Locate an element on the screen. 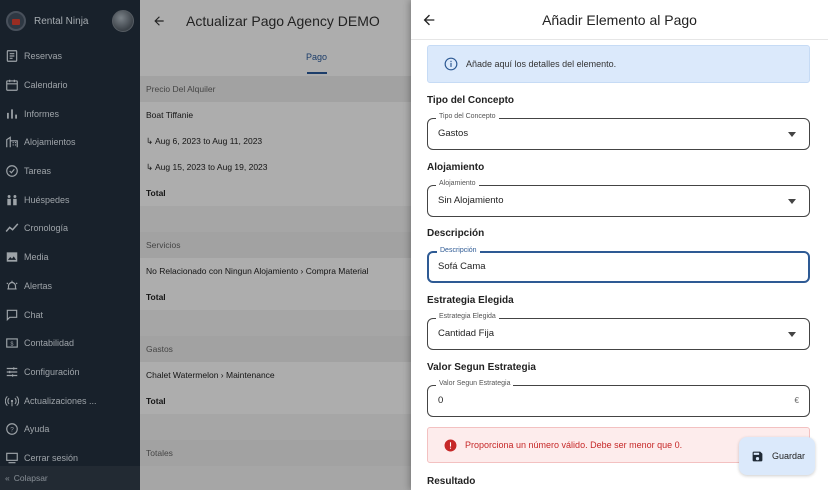 Image resolution: width=828 pixels, height=490 pixels. table-row: ↳ Aug 15, 2023 to Aug 19, 2023 is located at coordinates (275, 167).